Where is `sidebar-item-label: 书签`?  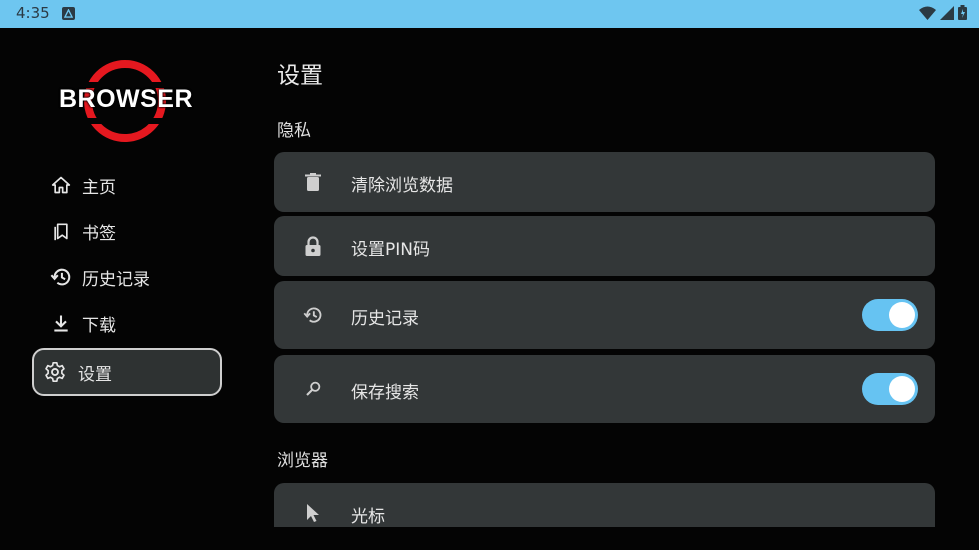
sidebar-item-label: 书签 is located at coordinates (99, 233).